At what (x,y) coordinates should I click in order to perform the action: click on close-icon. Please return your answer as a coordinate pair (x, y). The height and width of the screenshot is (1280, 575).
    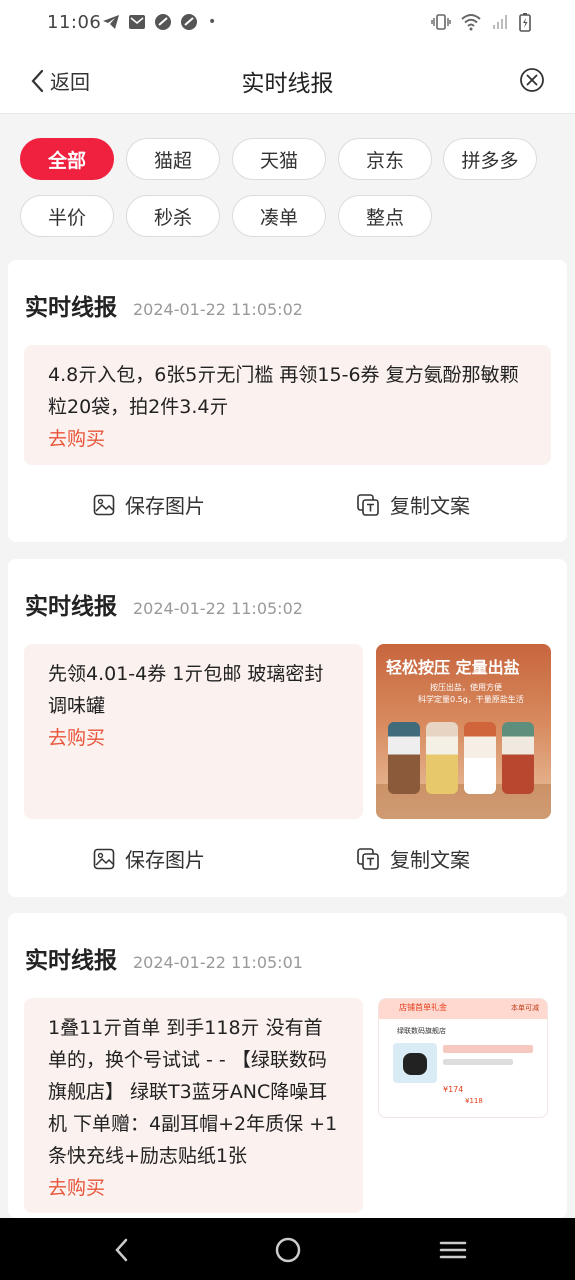
    Looking at the image, I should click on (532, 80).